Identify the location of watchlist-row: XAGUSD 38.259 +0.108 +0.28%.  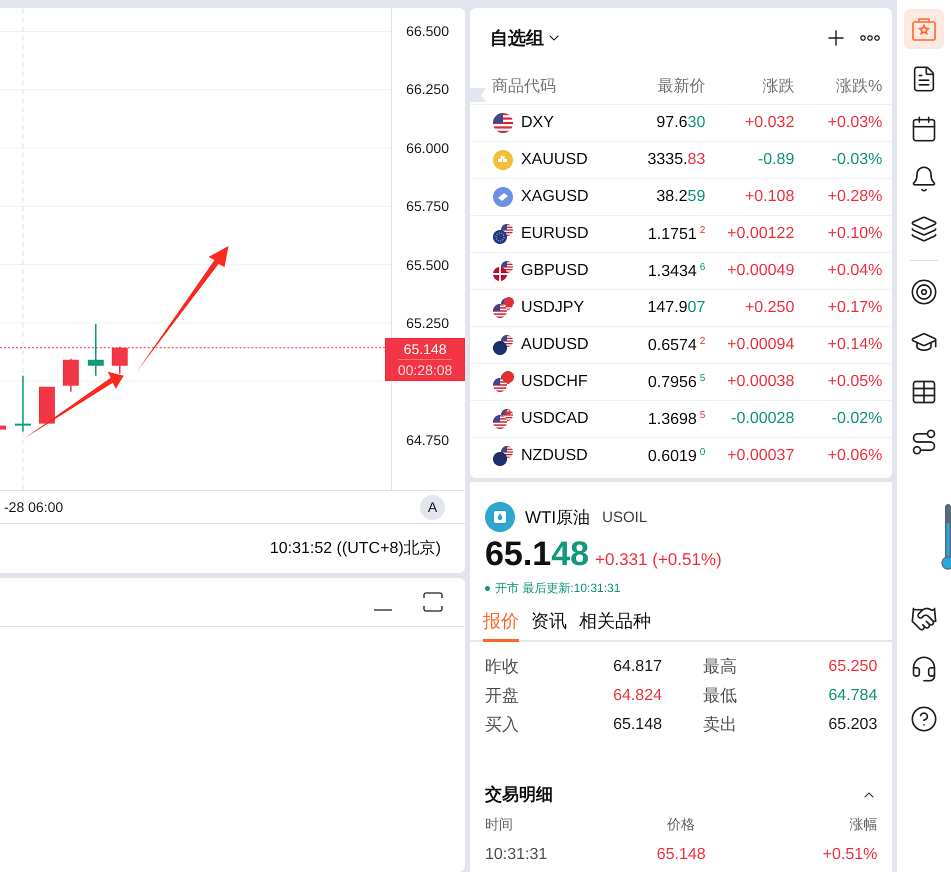
(681, 196).